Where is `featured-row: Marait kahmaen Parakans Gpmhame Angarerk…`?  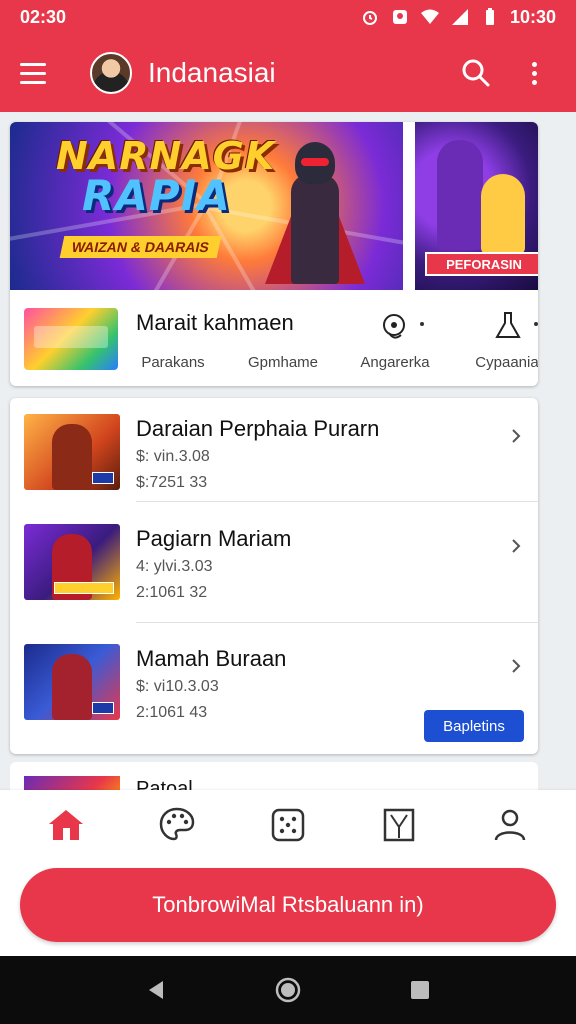
featured-row: Marait kahmaen Parakans Gpmhame Angarerk… is located at coordinates (274, 338).